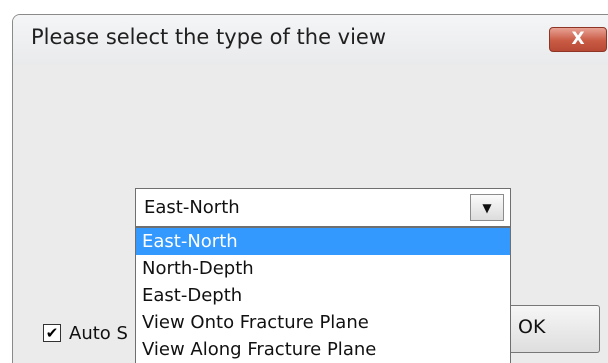 The width and height of the screenshot is (608, 363). I want to click on title-bar: Please select the type of the view X, so click(310, 40).